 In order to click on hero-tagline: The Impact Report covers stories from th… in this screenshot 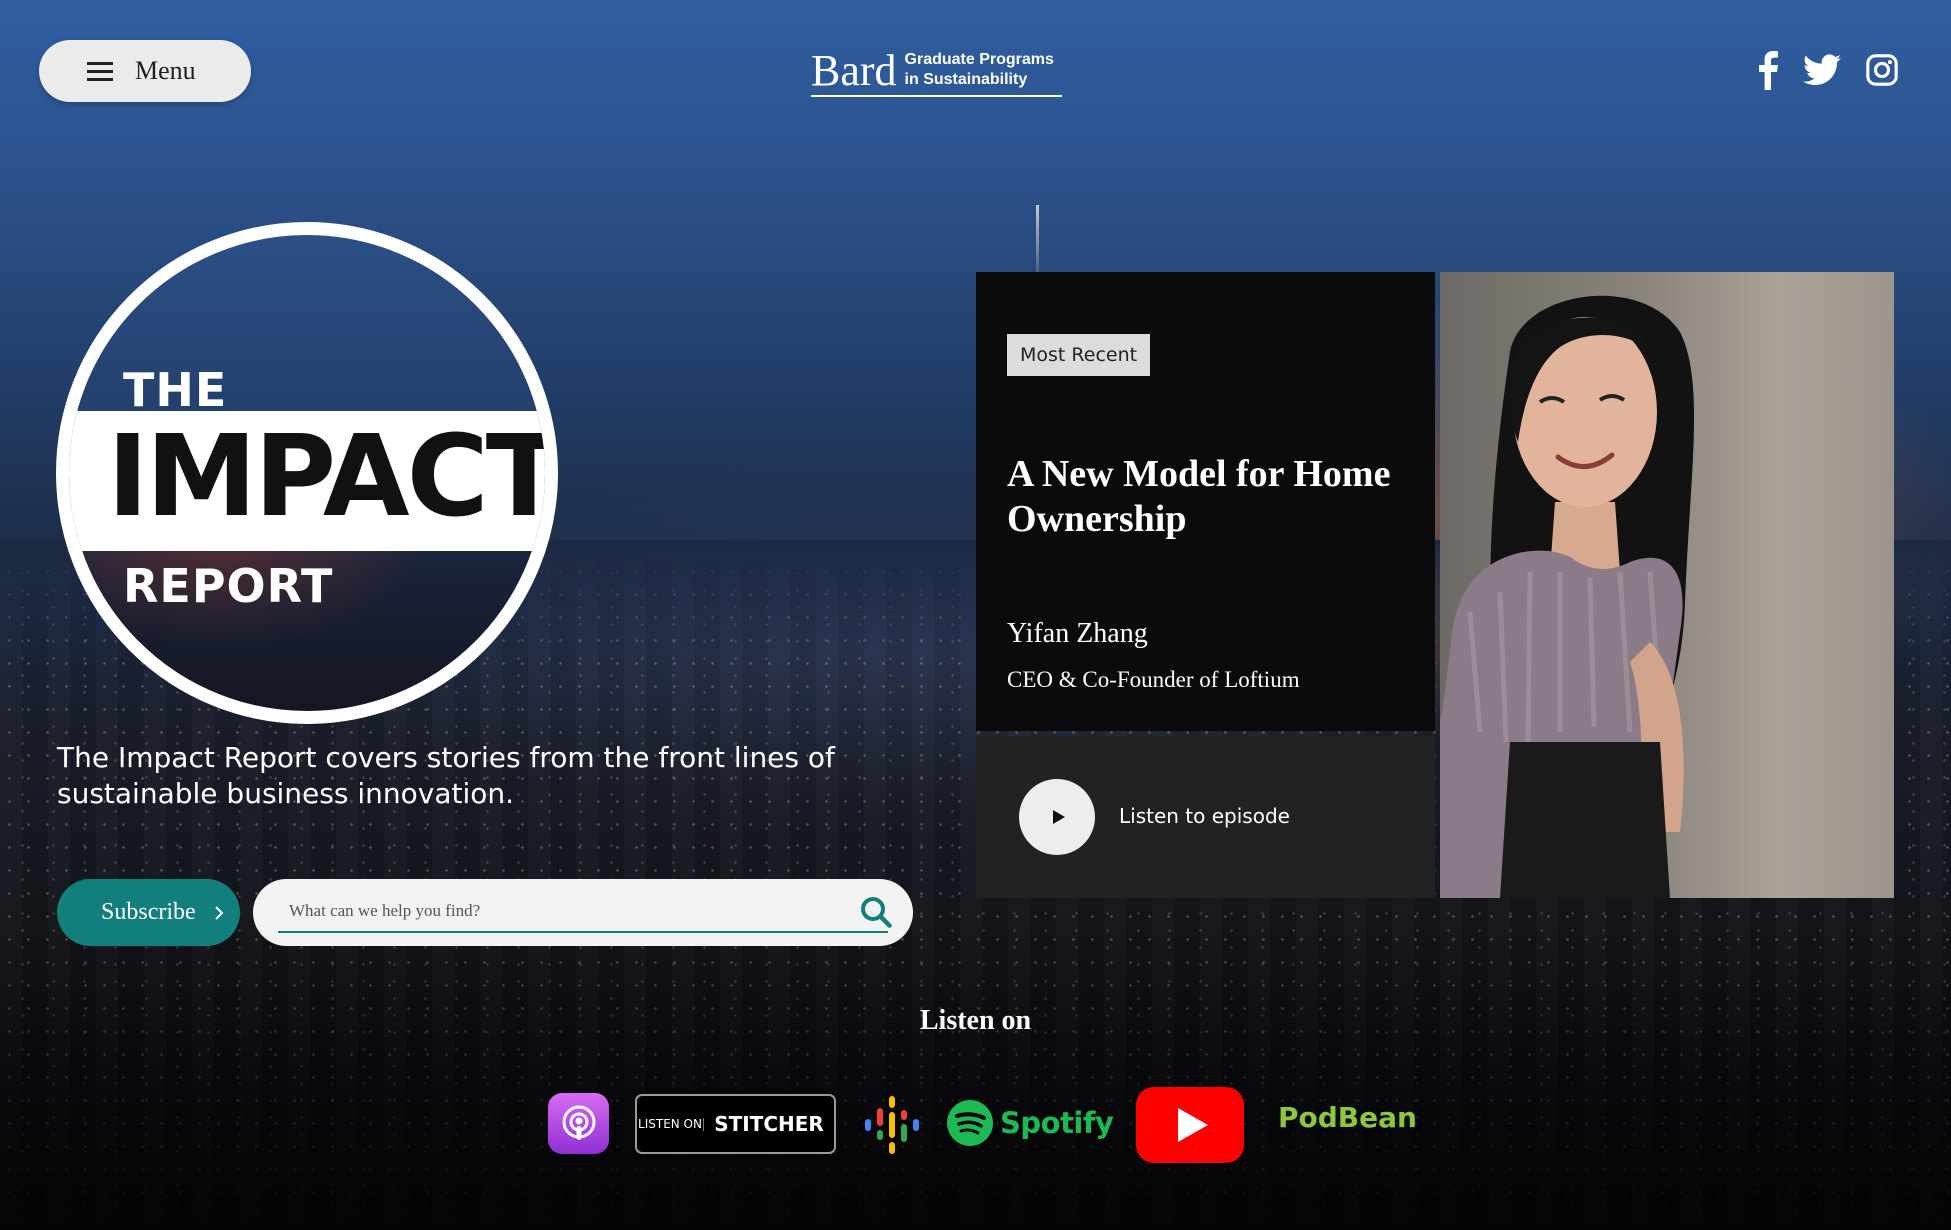, I will do `click(446, 775)`.